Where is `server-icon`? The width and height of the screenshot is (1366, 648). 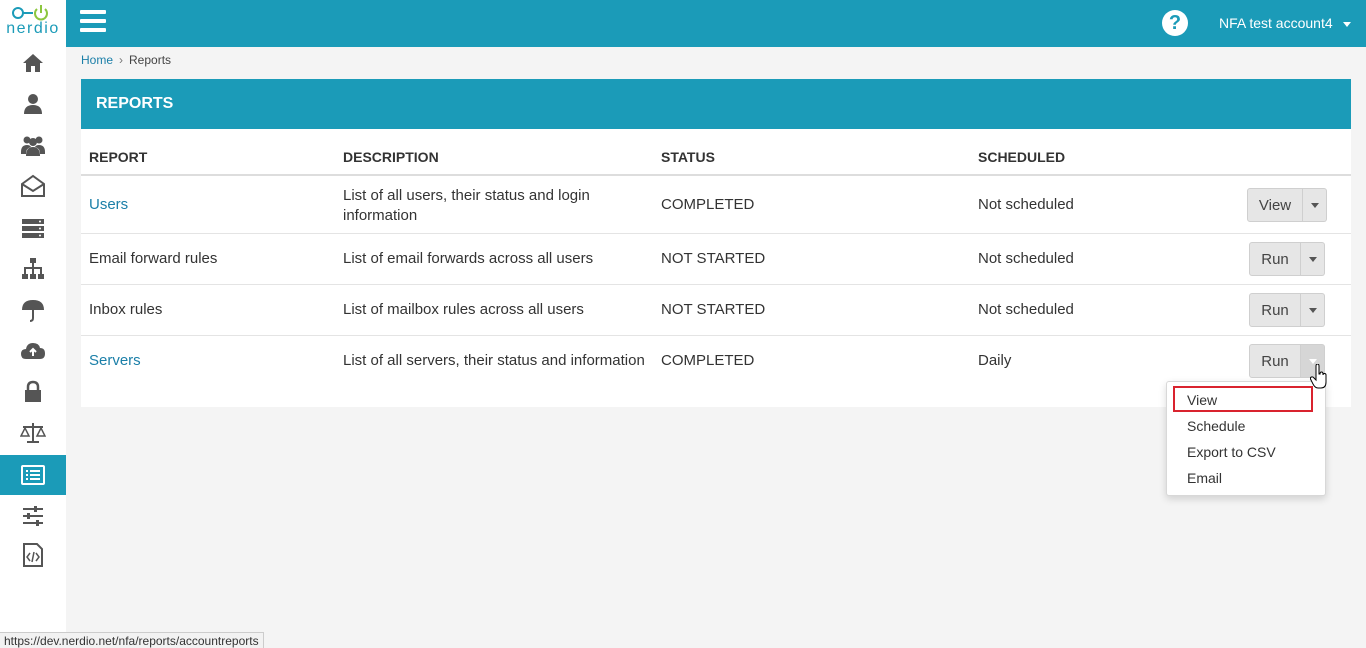 server-icon is located at coordinates (33, 228).